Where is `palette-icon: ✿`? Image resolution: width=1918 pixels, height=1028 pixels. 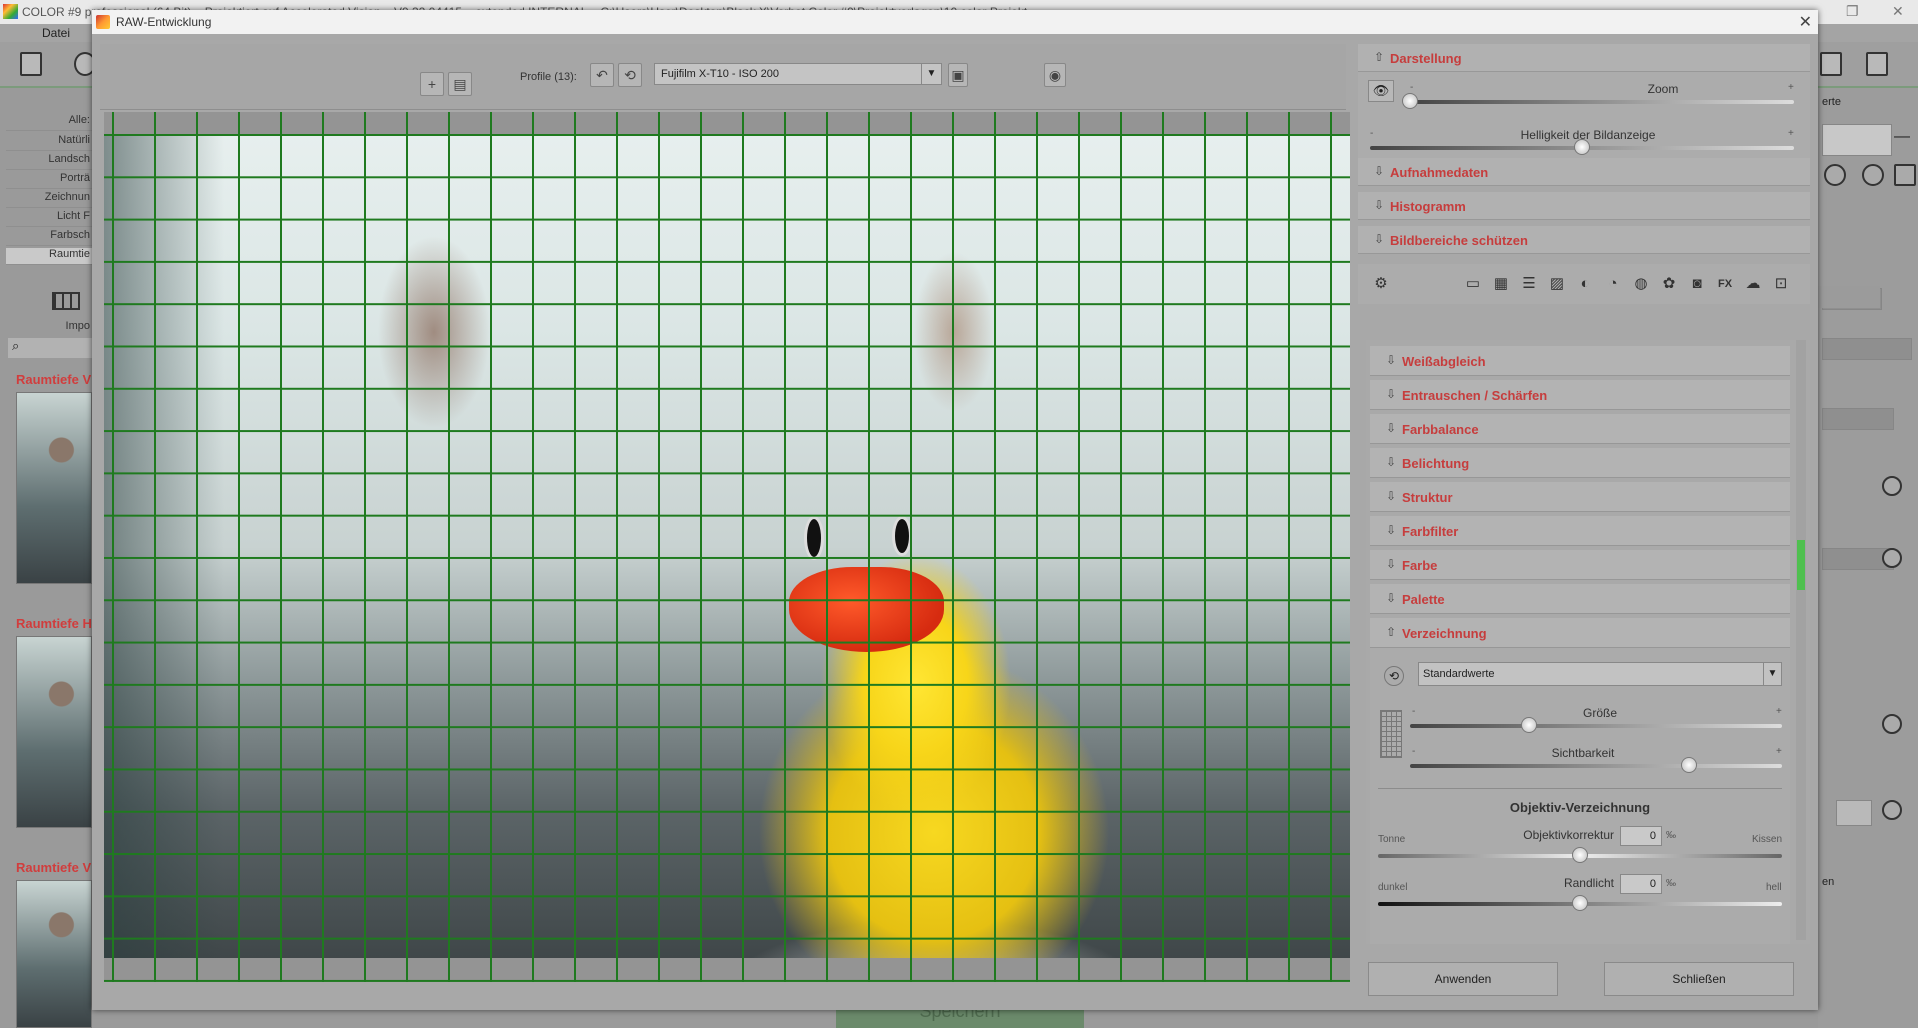
palette-icon: ✿ is located at coordinates (1669, 284).